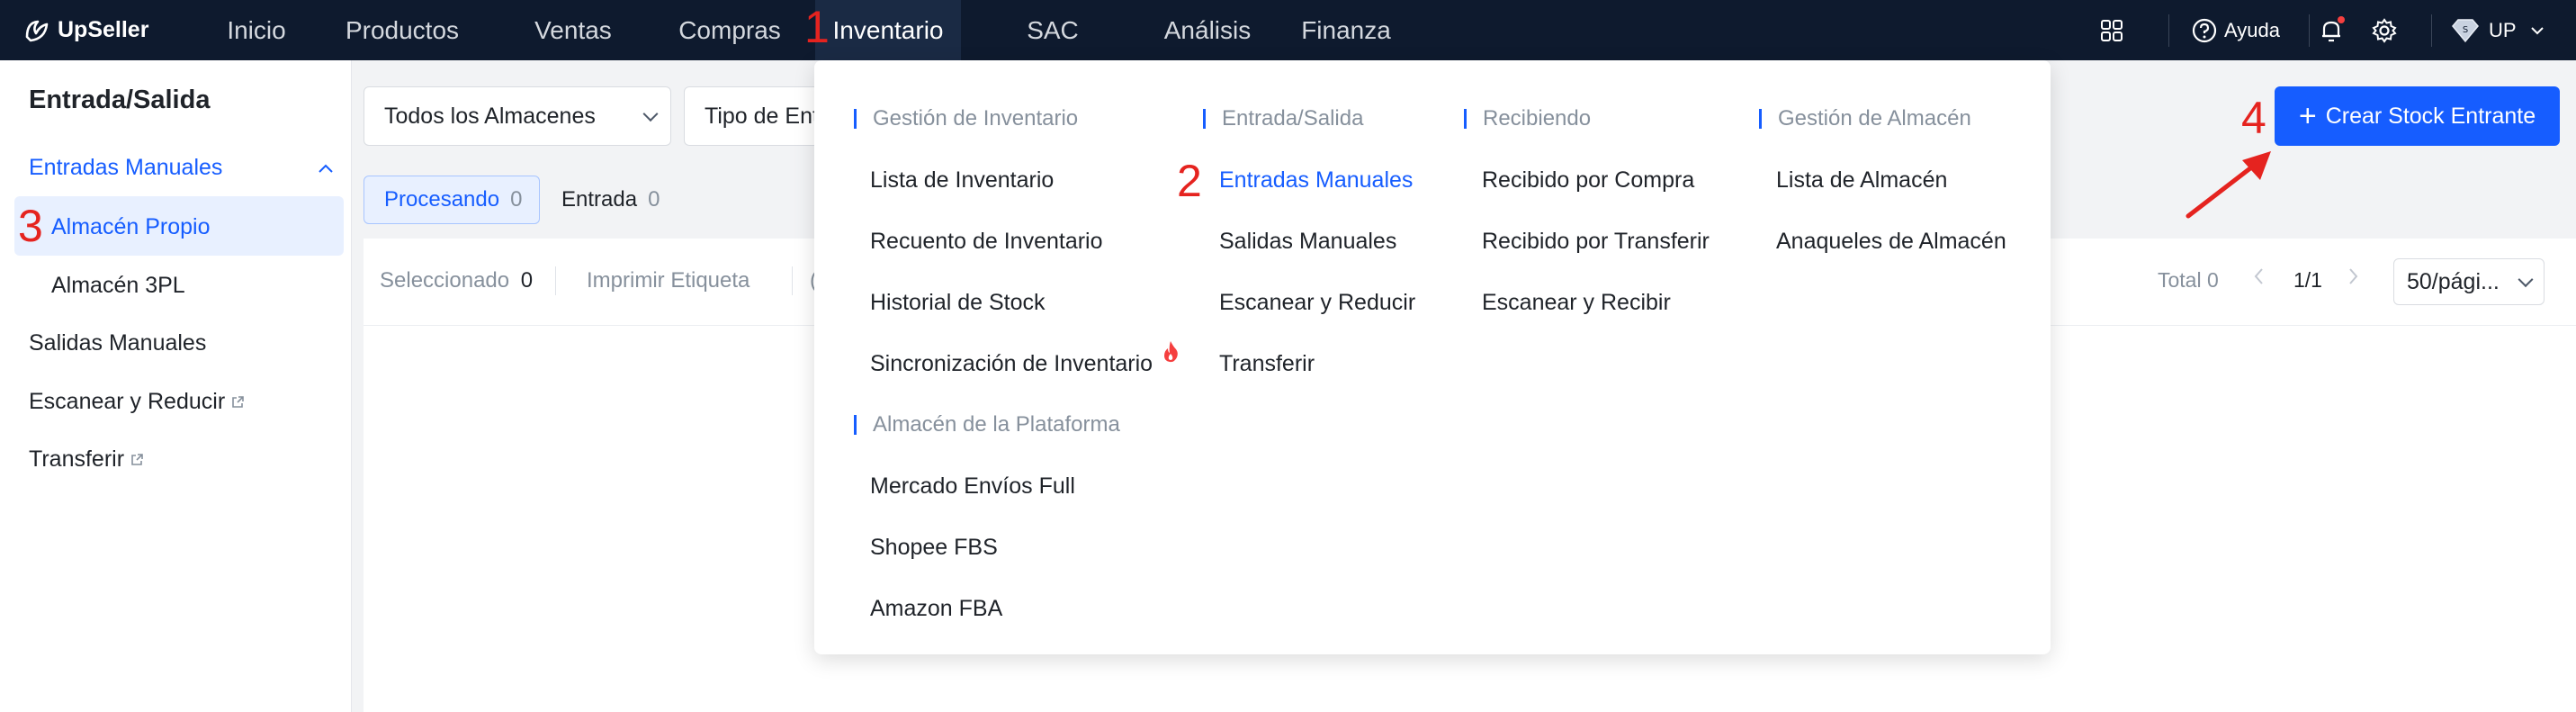 The width and height of the screenshot is (2576, 712). I want to click on nav-item-analisis: Análisis, so click(1207, 30).